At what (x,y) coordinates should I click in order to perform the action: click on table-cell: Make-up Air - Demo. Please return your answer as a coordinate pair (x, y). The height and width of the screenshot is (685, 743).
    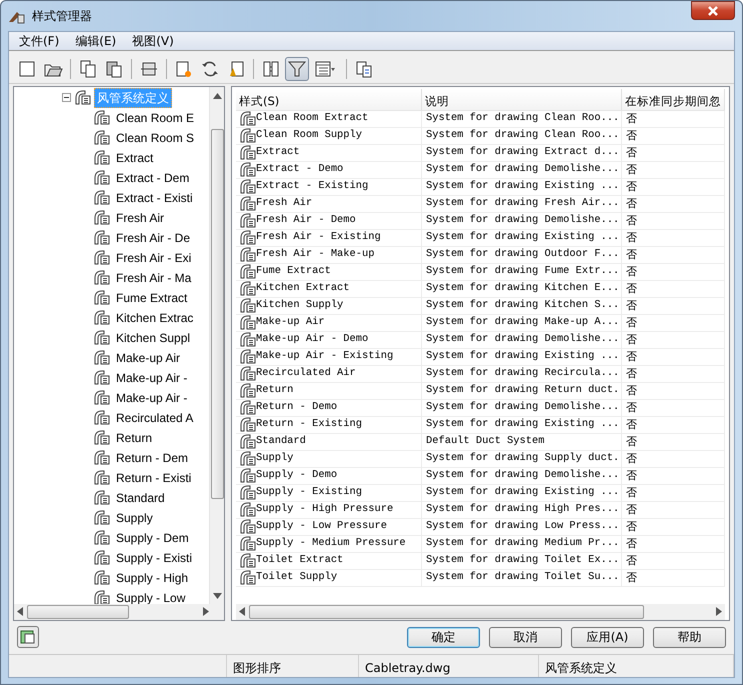
    Looking at the image, I should click on (329, 340).